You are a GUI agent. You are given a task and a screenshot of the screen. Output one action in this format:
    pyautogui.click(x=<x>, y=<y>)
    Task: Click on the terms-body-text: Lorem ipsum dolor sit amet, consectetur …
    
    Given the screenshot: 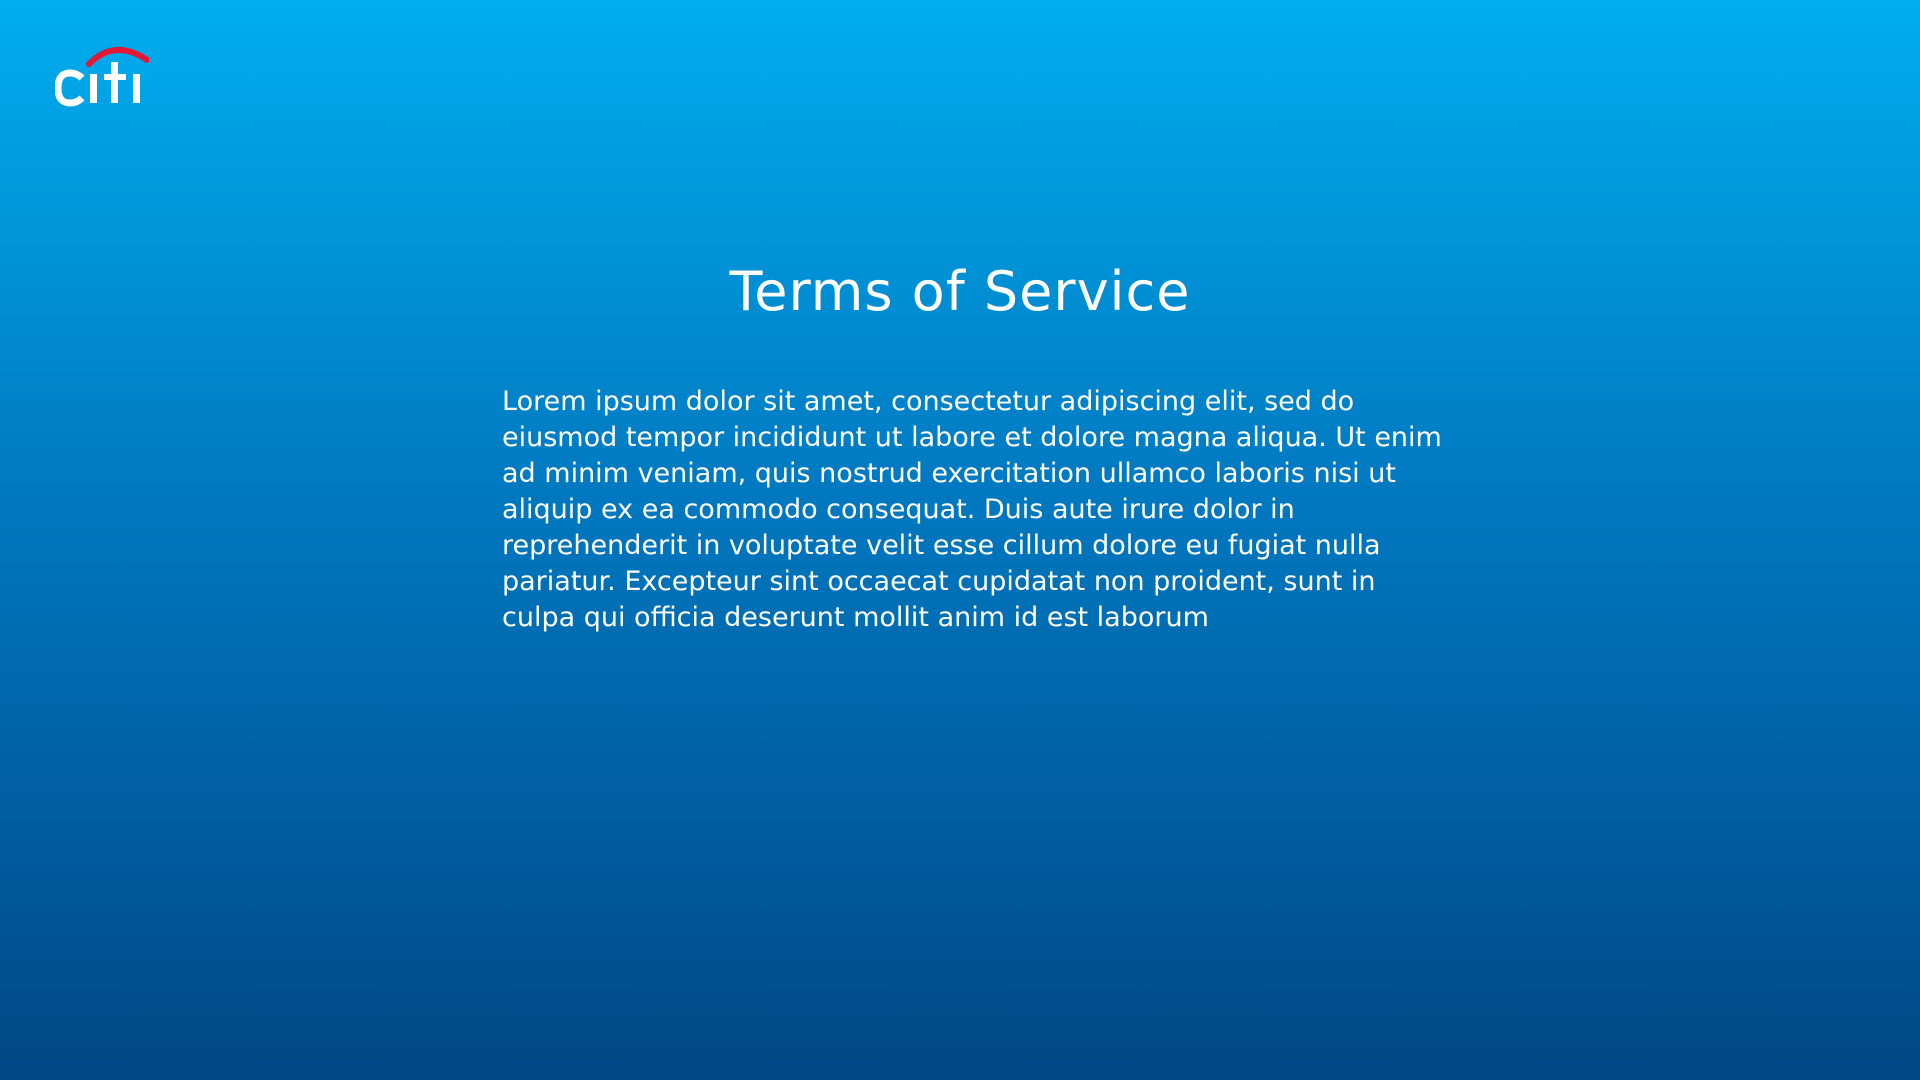 What is the action you would take?
    pyautogui.click(x=972, y=509)
    